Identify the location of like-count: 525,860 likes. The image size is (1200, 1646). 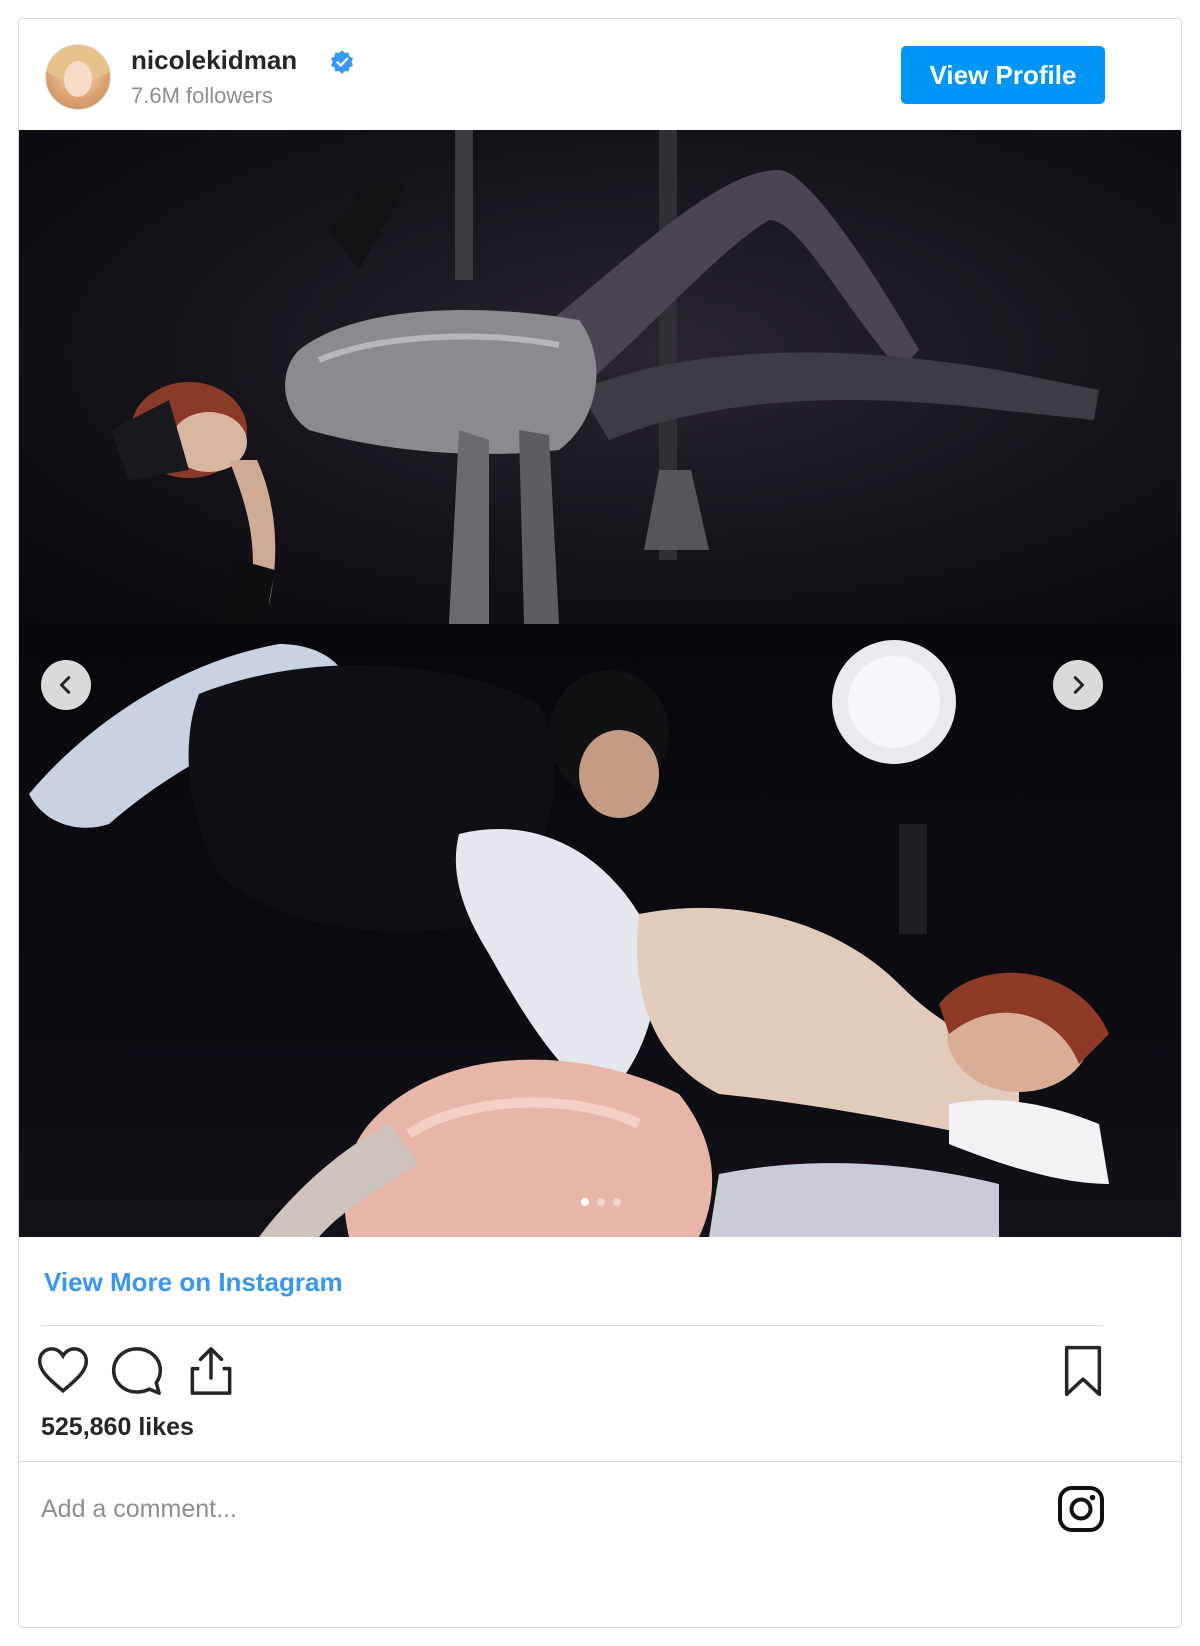
(117, 1427).